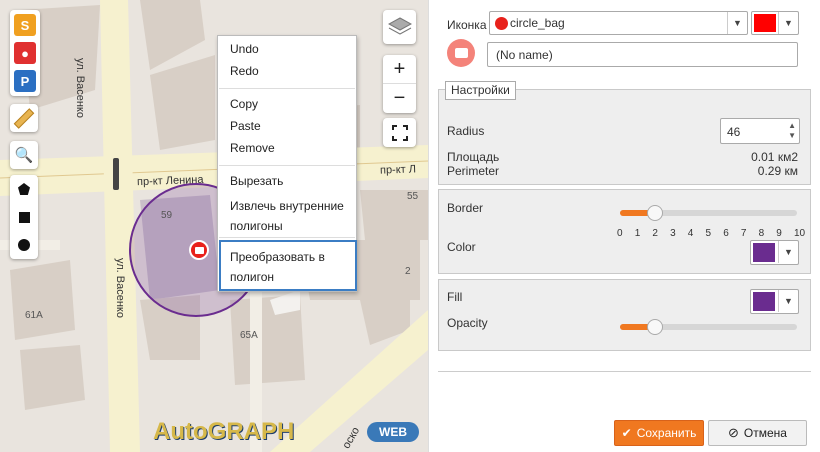 This screenshot has height=452, width=820. What do you see at coordinates (673, 233) in the screenshot?
I see `border-tick-label: 3` at bounding box center [673, 233].